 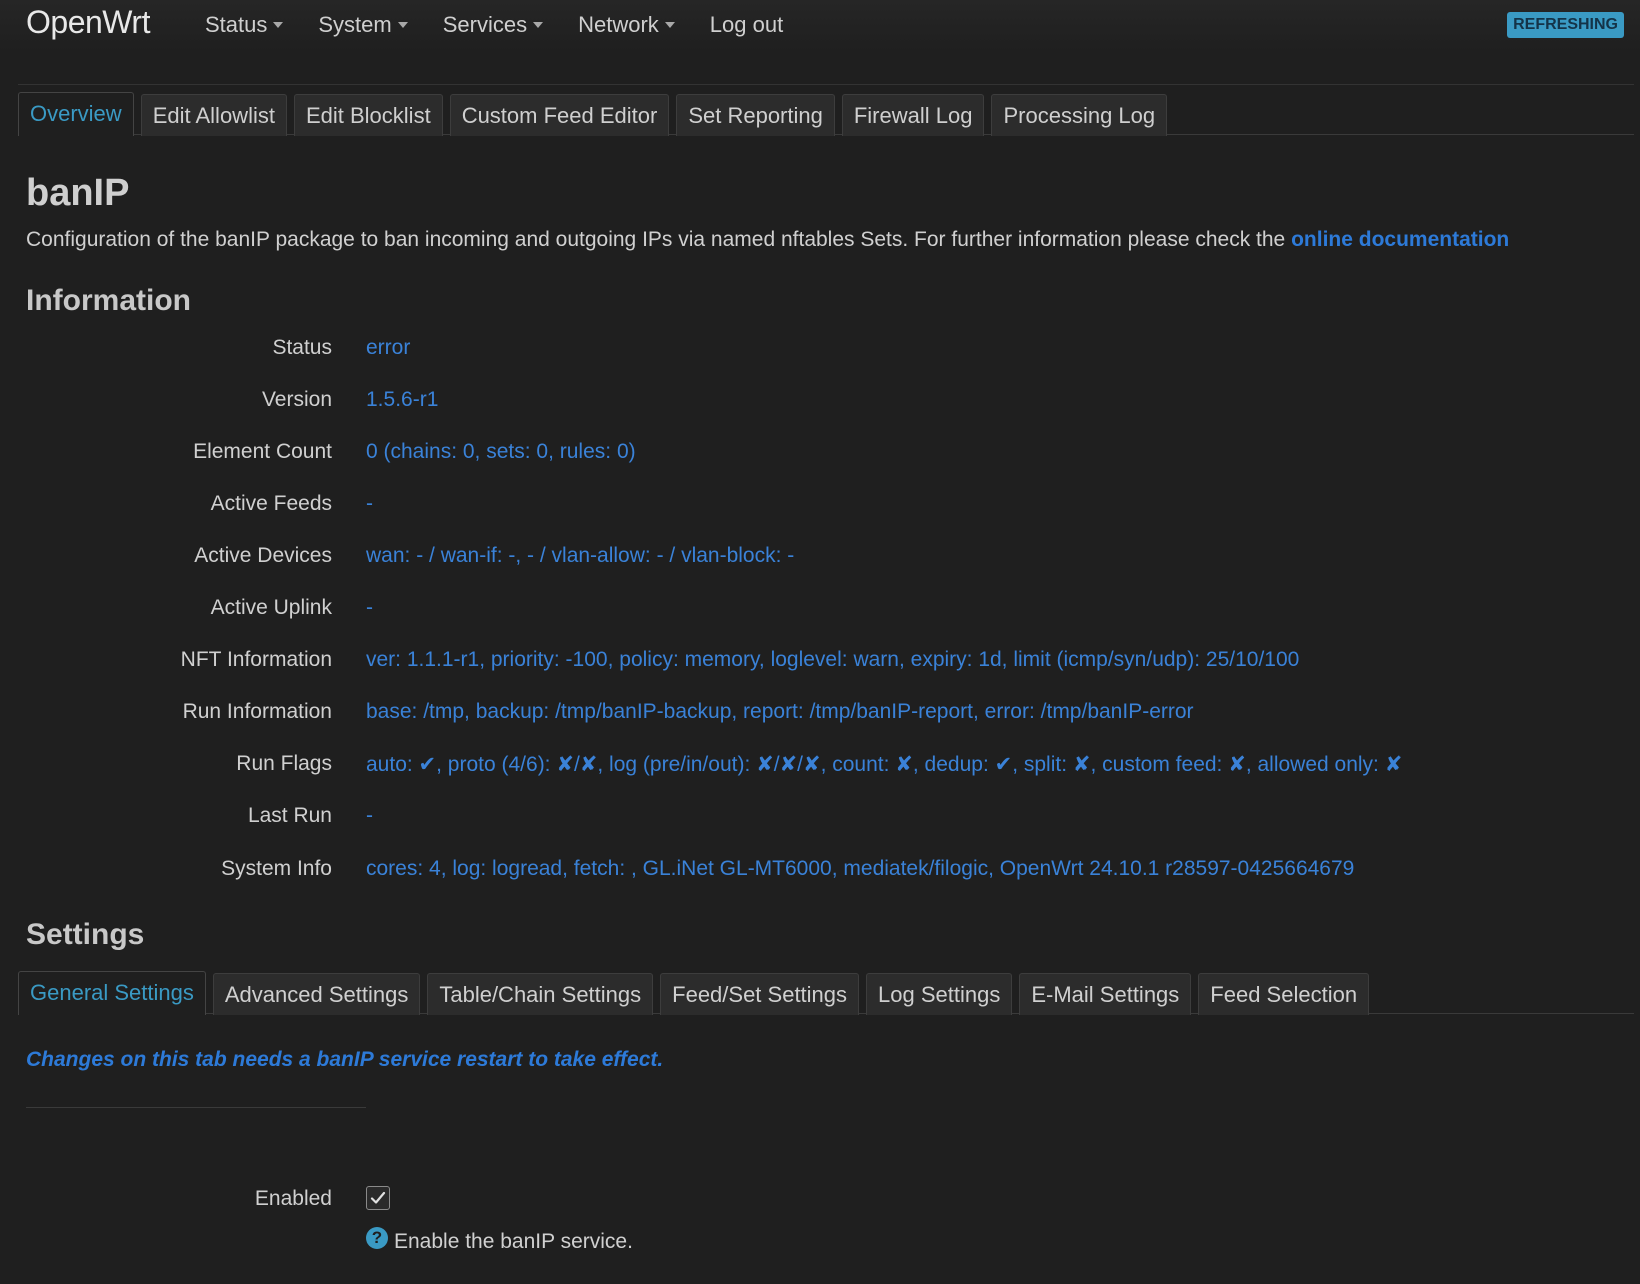 I want to click on info-label-element-count: Element Count, so click(x=262, y=451).